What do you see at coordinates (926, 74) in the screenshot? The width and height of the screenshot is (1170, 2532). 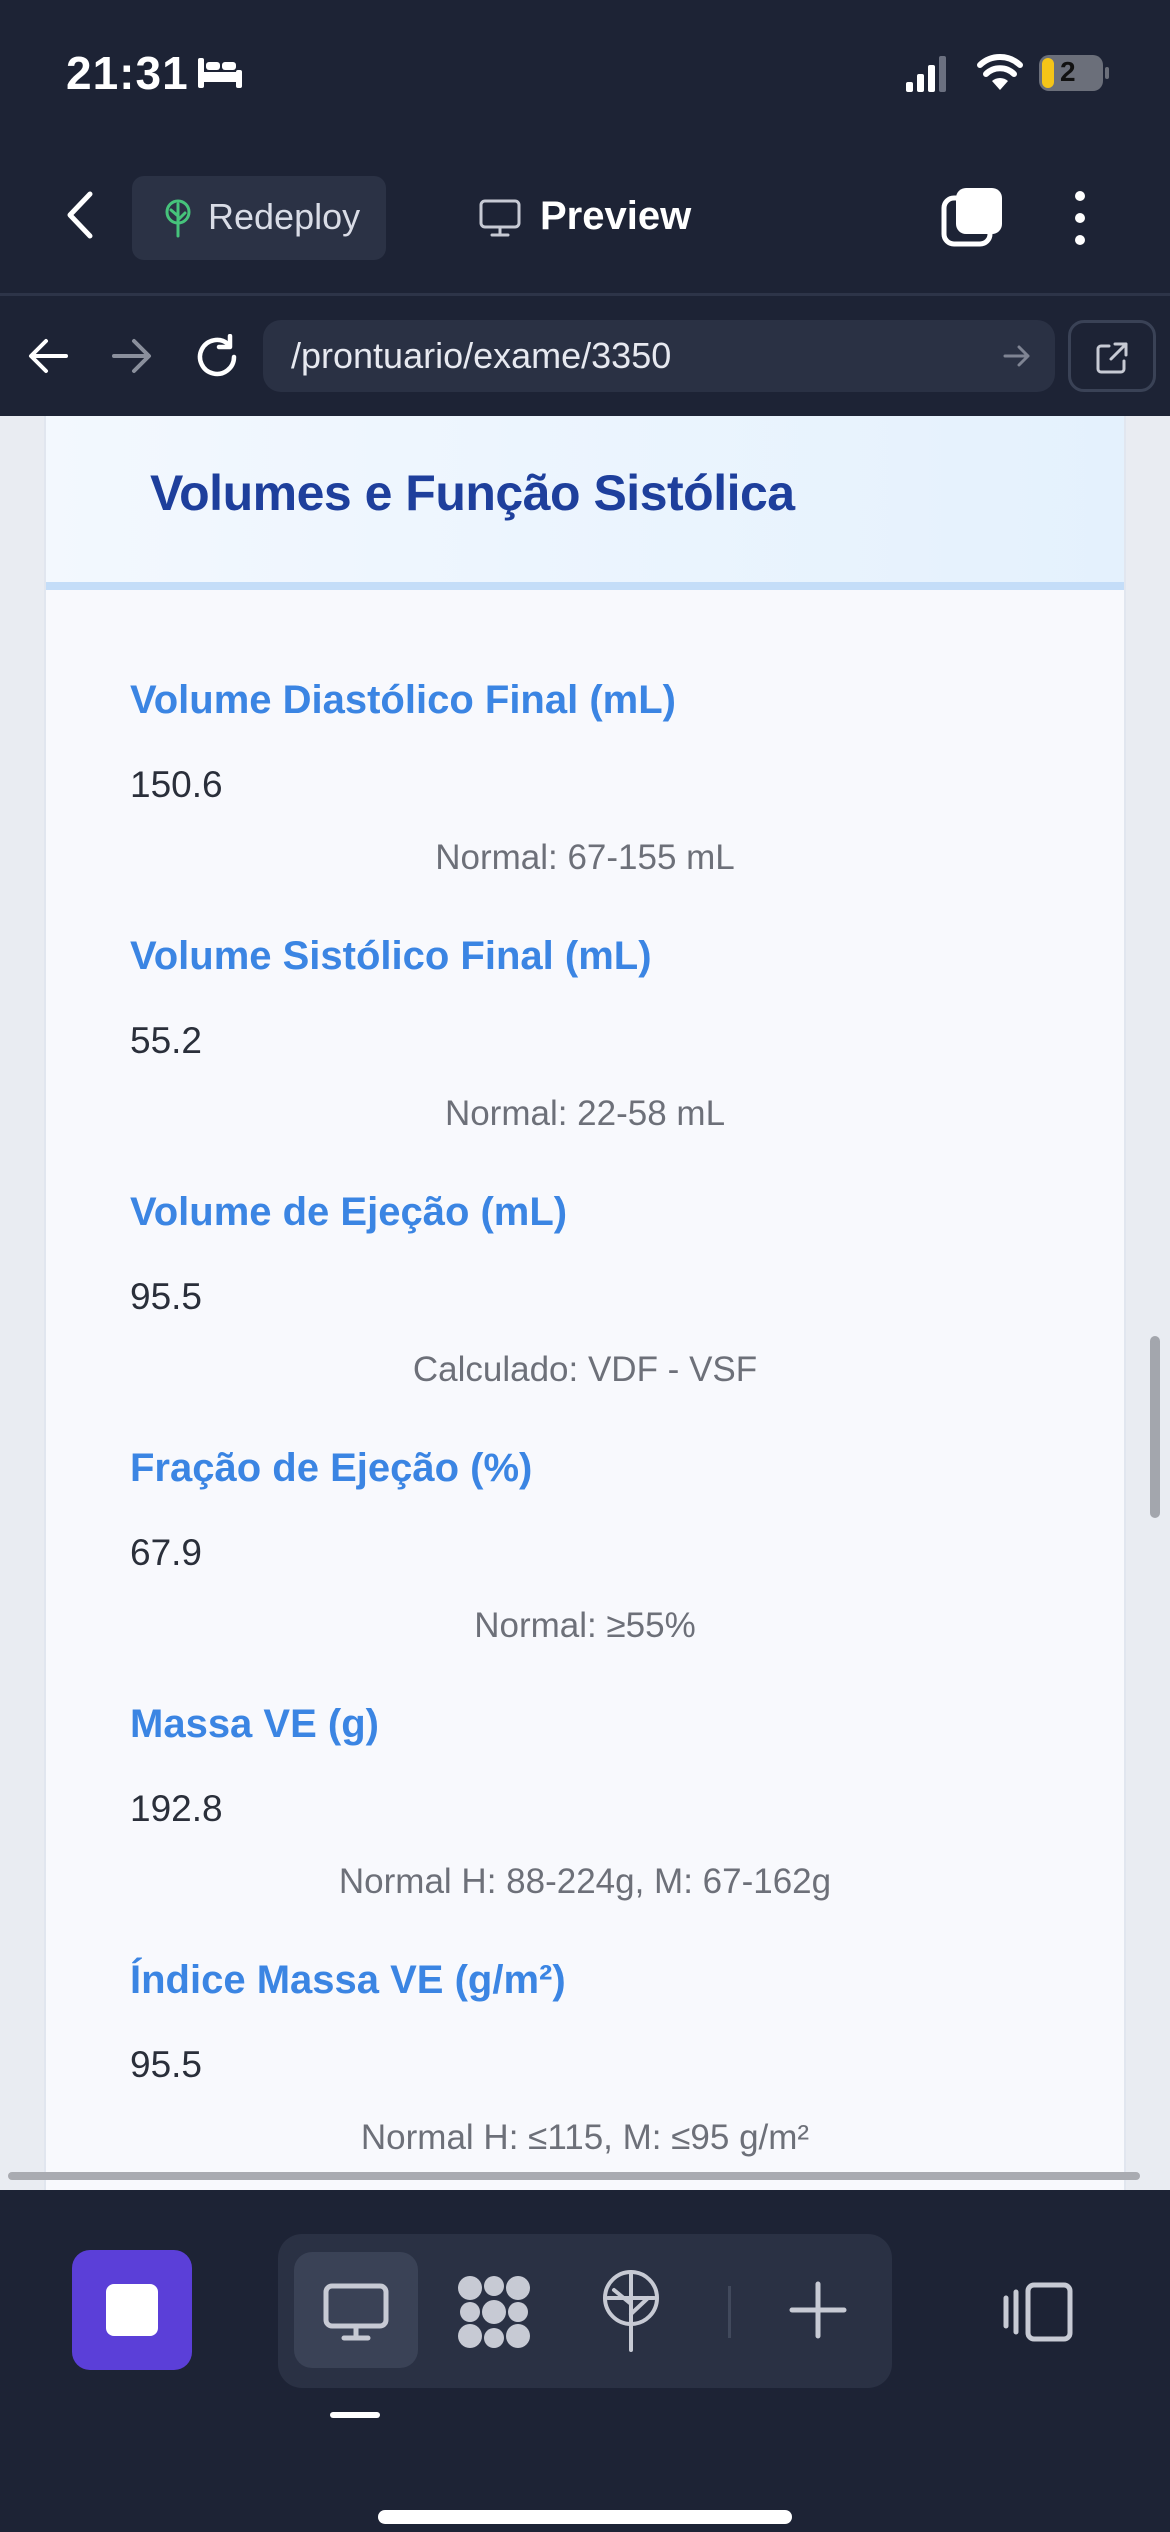 I see `cell-signal-icon` at bounding box center [926, 74].